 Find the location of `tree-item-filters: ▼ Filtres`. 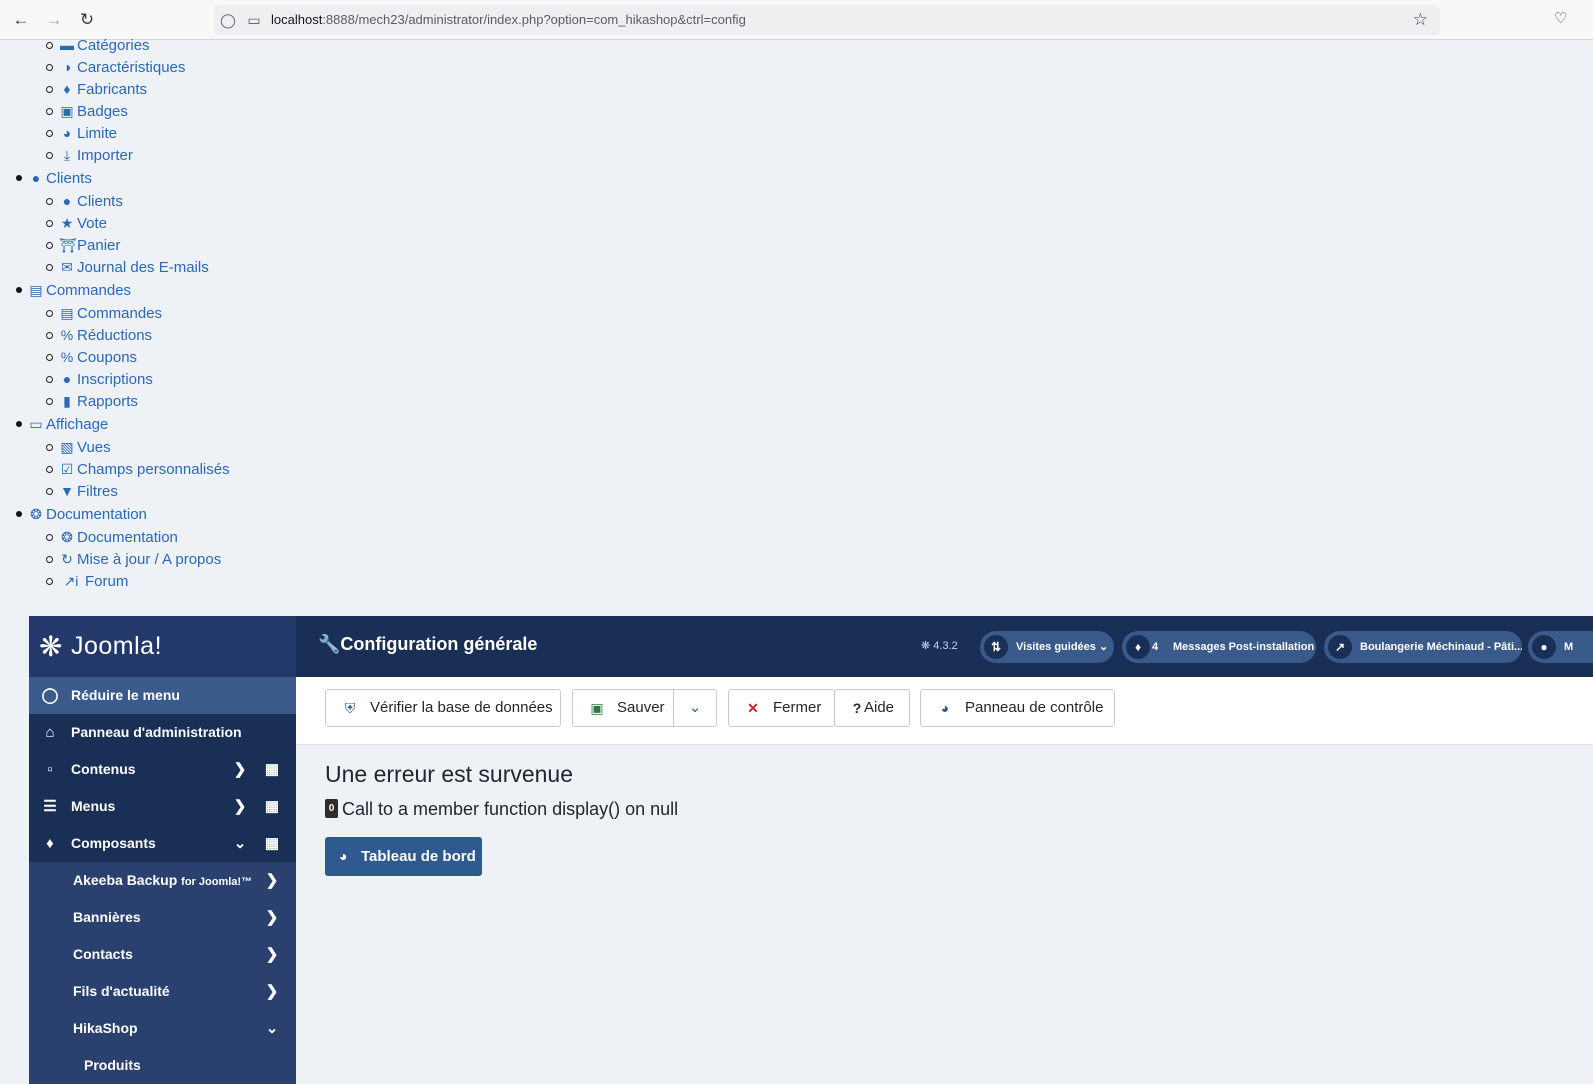

tree-item-filters: ▼ Filtres is located at coordinates (82, 491).